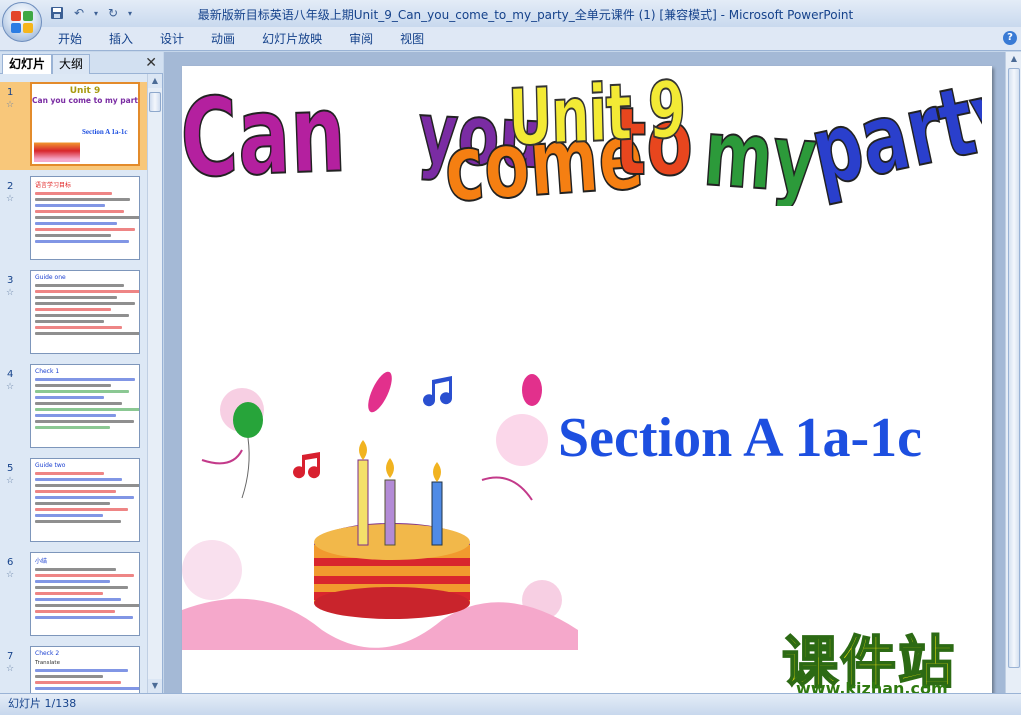 The width and height of the screenshot is (1021, 715). I want to click on thumbnail-number: 4, so click(10, 374).